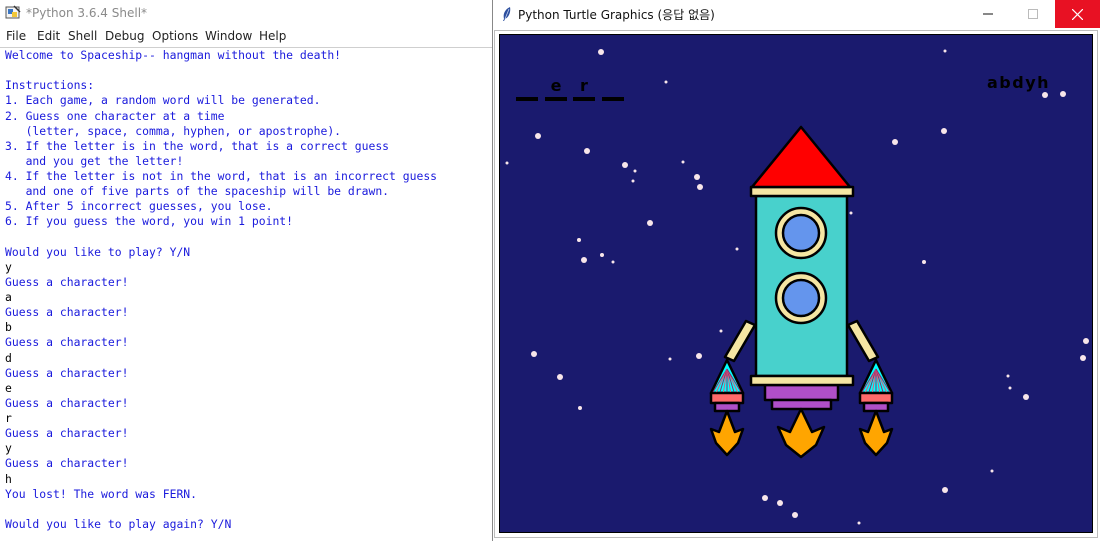 The image size is (1100, 541). I want to click on word-display: e r, so click(570, 88).